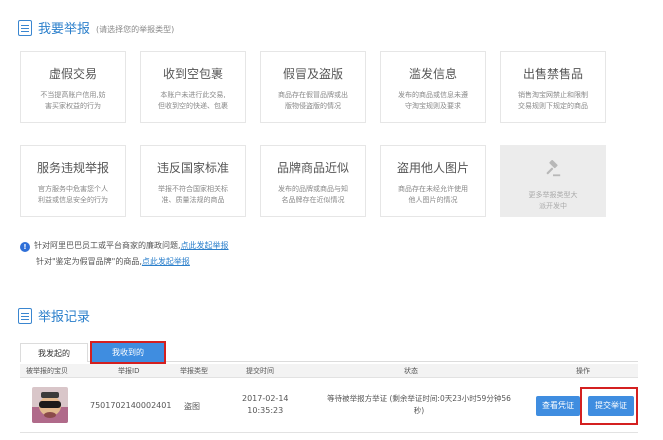 This screenshot has height=440, width=663. What do you see at coordinates (192, 406) in the screenshot?
I see `report-type: 盗图` at bounding box center [192, 406].